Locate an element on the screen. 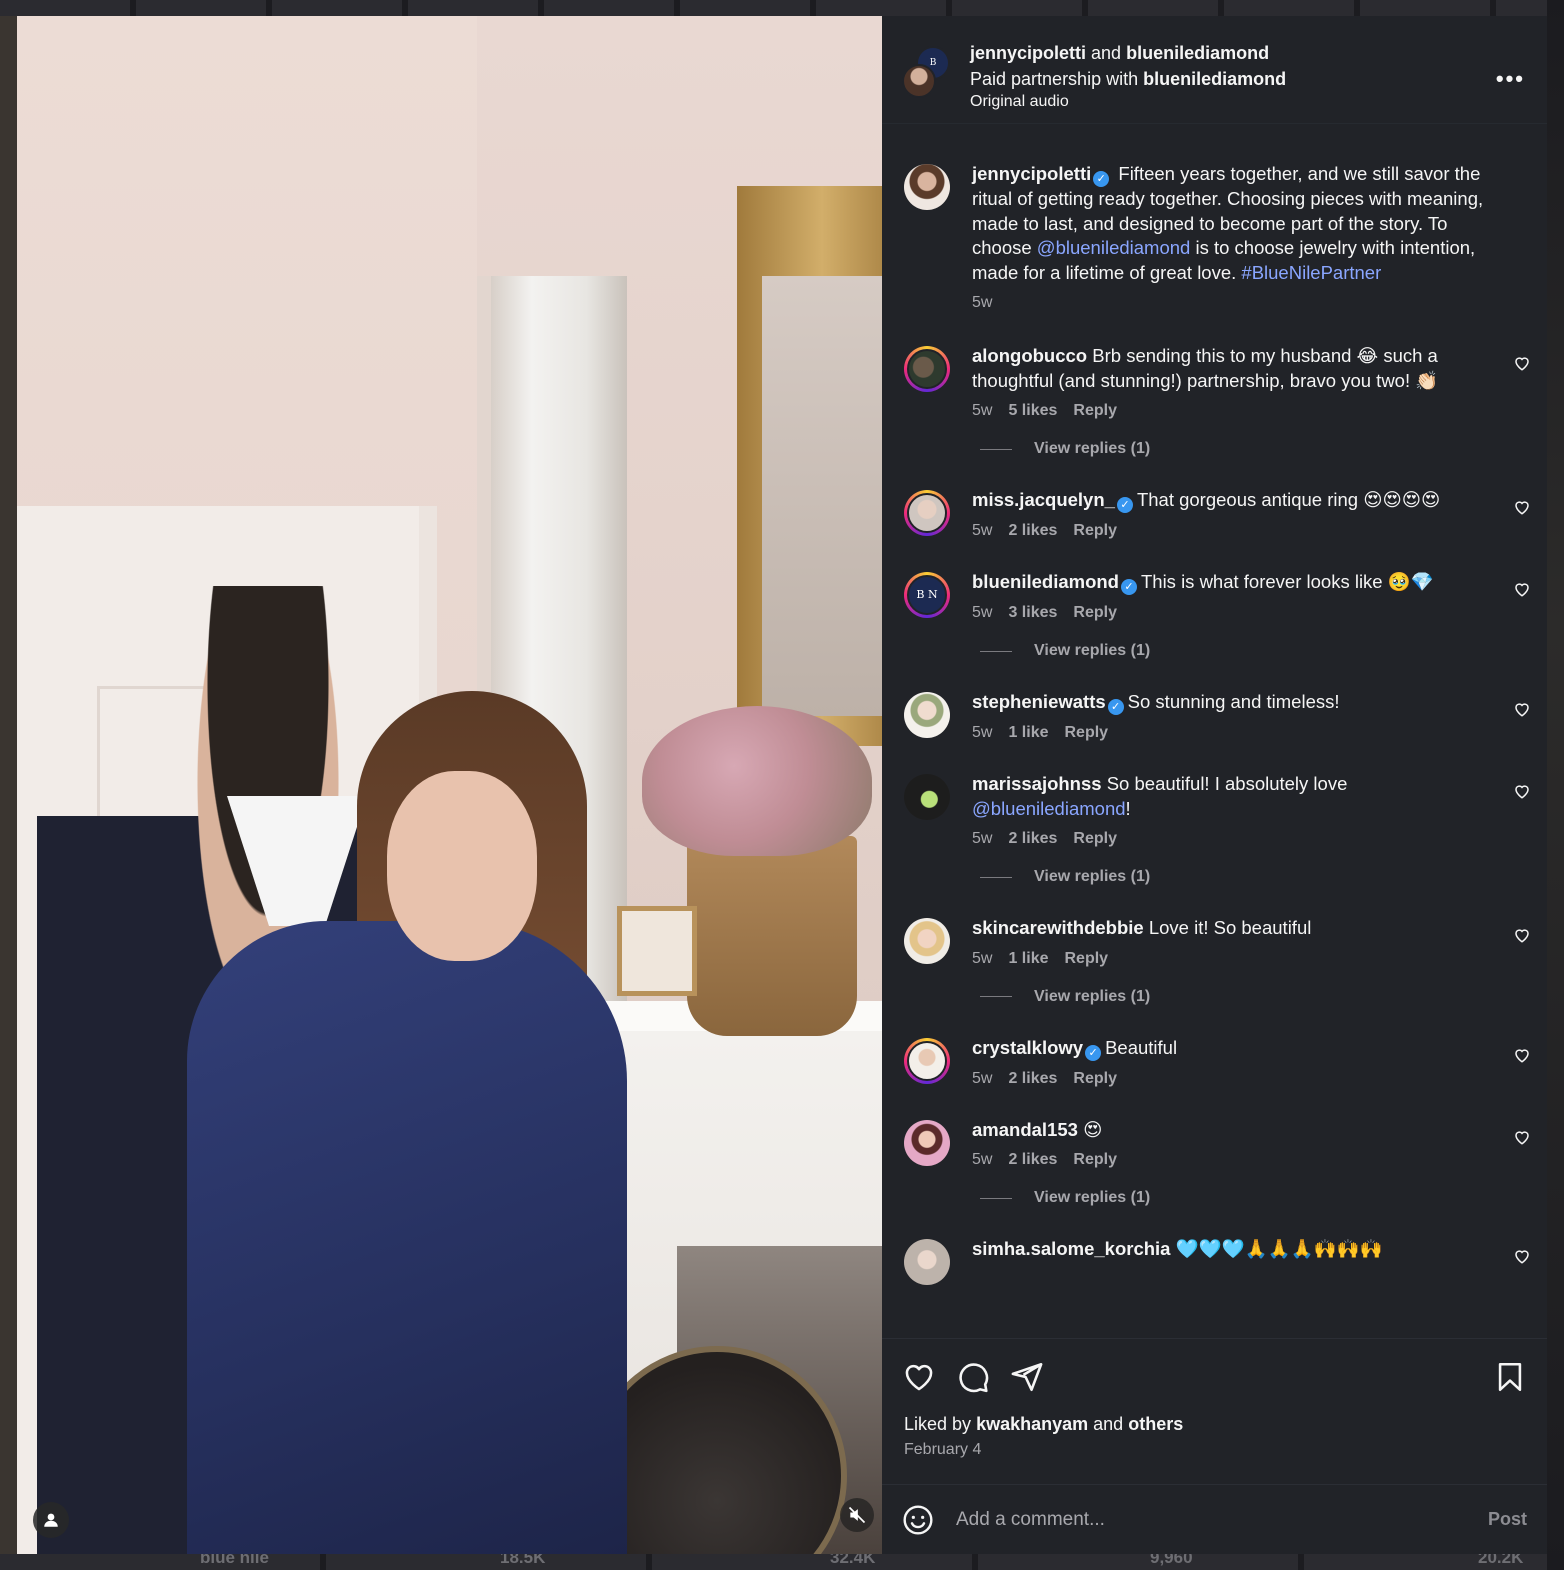 The width and height of the screenshot is (1564, 1570). header-author-link: jennycipoletti is located at coordinates (1028, 53).